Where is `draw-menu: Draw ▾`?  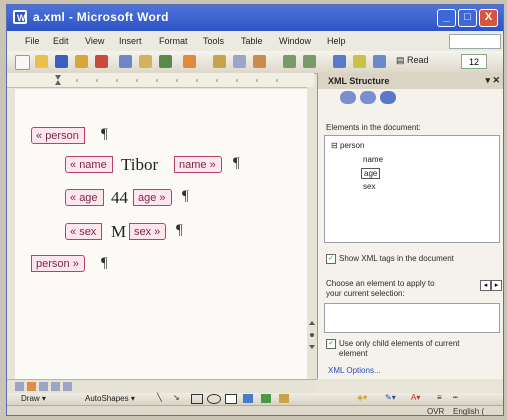 draw-menu: Draw ▾ is located at coordinates (33, 398).